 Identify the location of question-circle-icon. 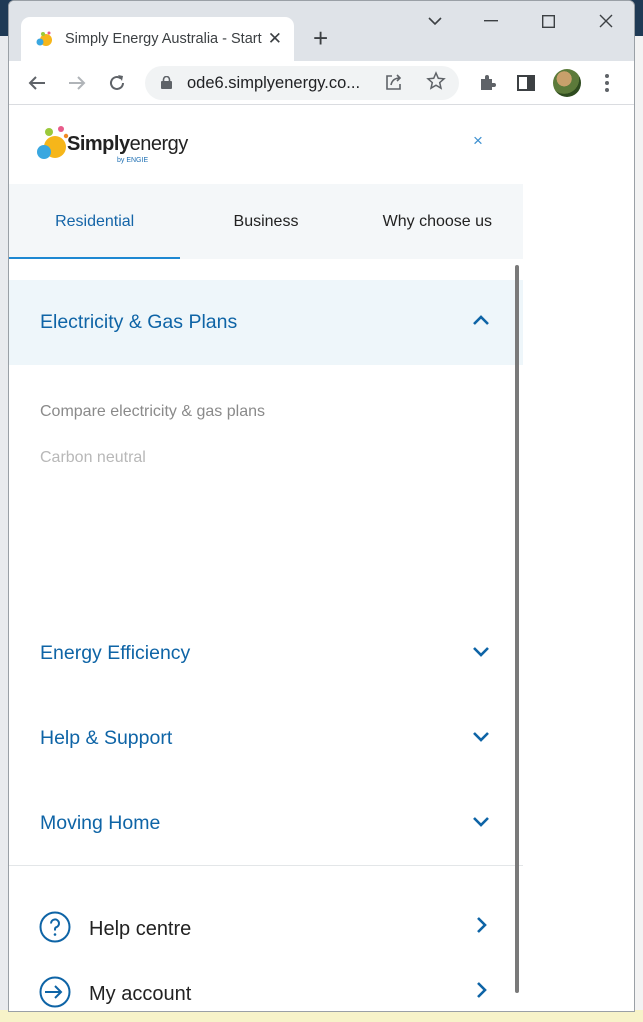
(55, 927).